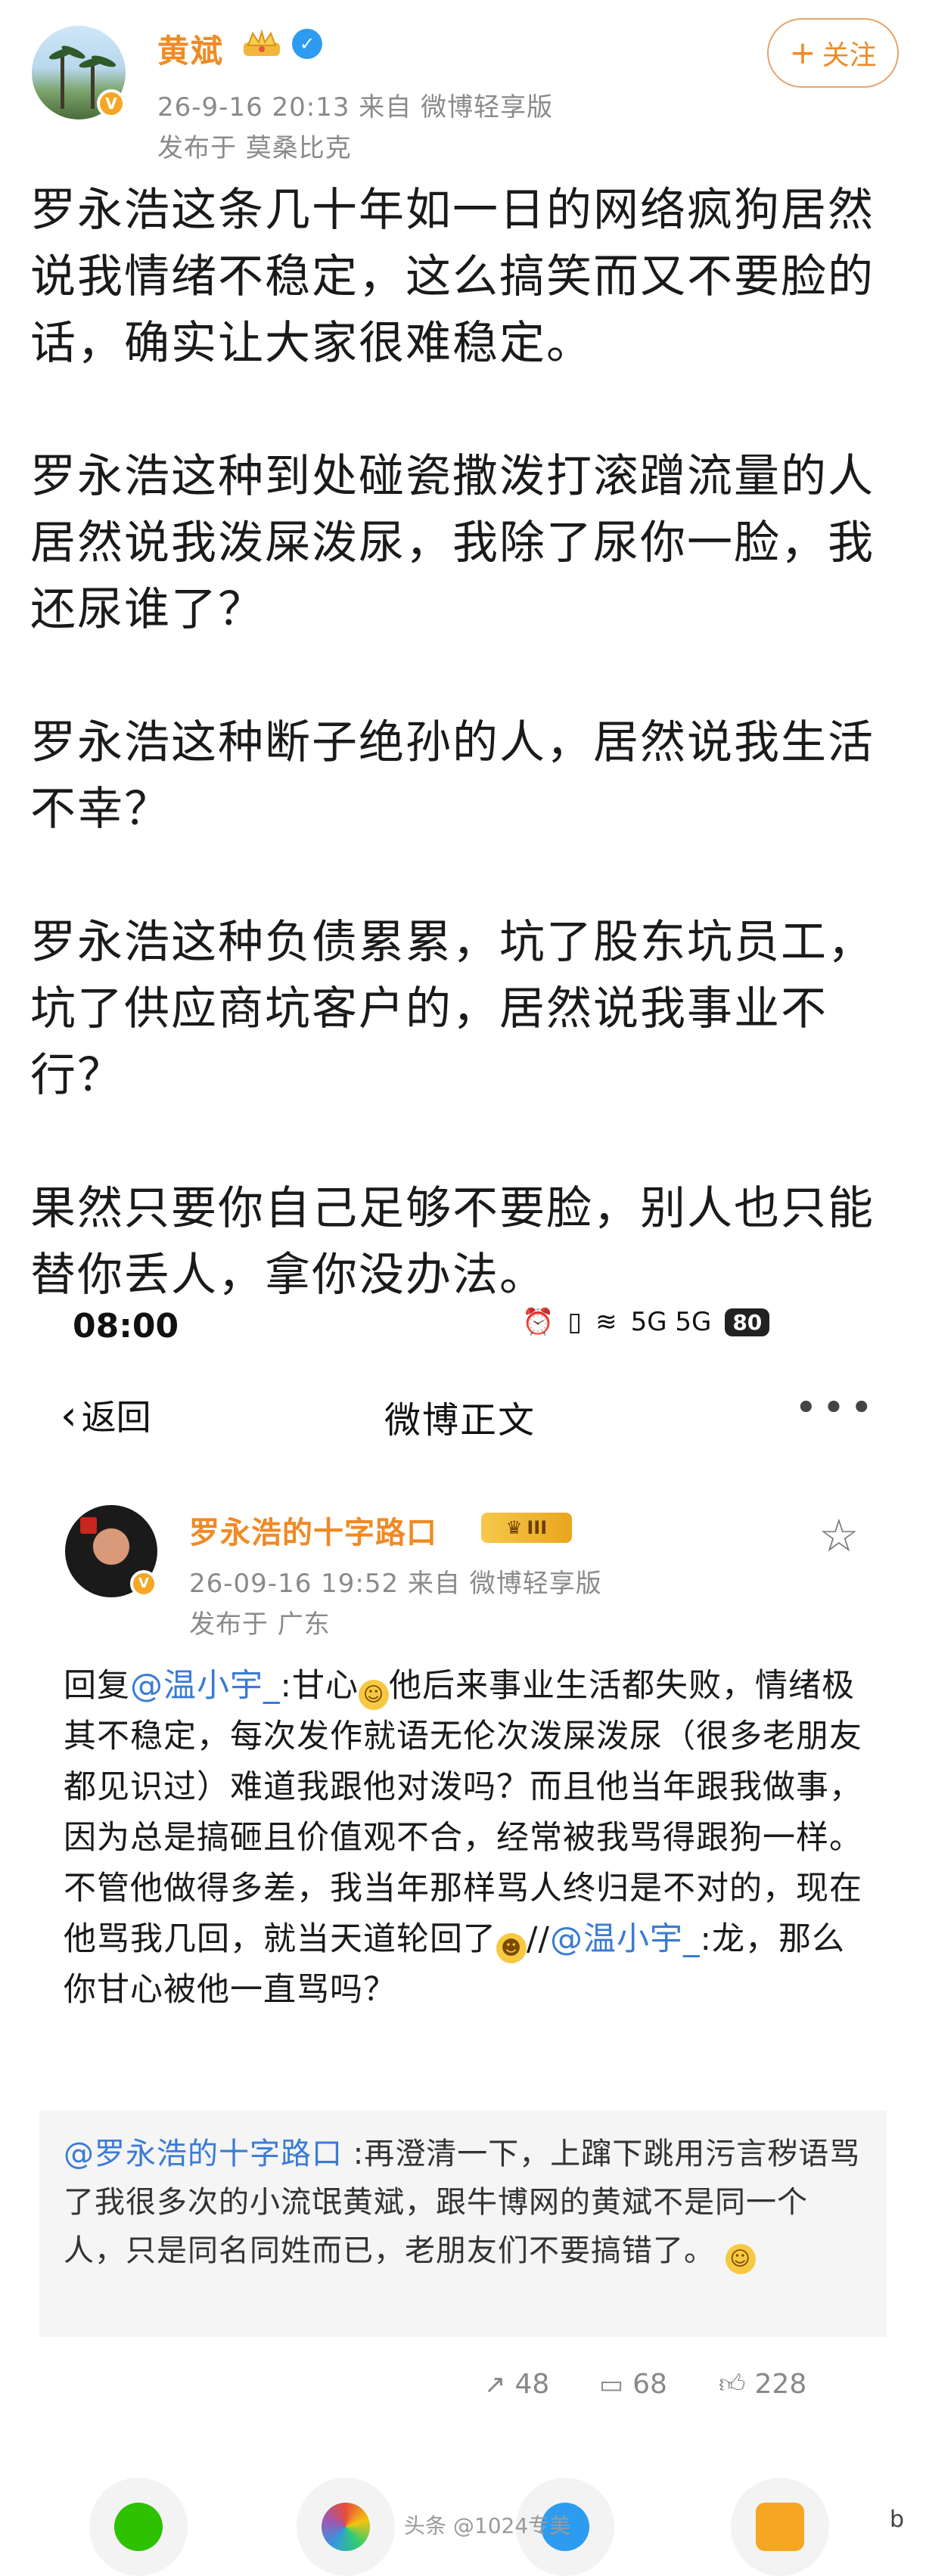 The height and width of the screenshot is (2576, 926). I want to click on like-count: 228, so click(780, 2384).